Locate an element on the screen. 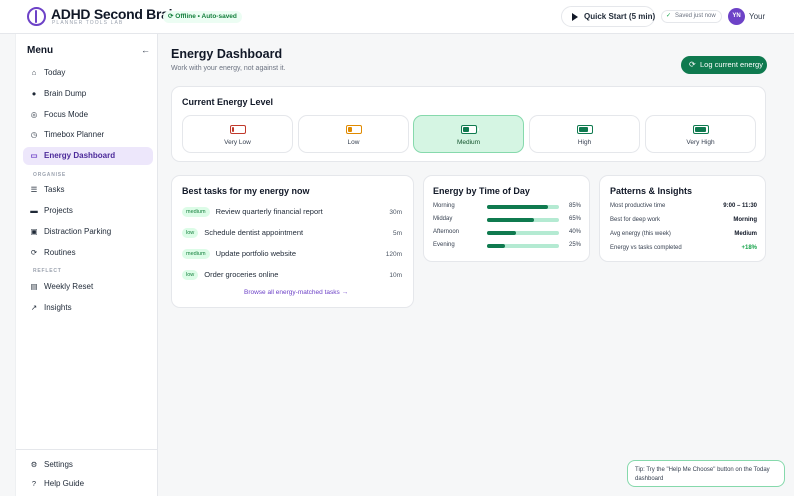 Image resolution: width=794 pixels, height=496 pixels. time-of-day-row: Afternoon 40% is located at coordinates (507, 234).